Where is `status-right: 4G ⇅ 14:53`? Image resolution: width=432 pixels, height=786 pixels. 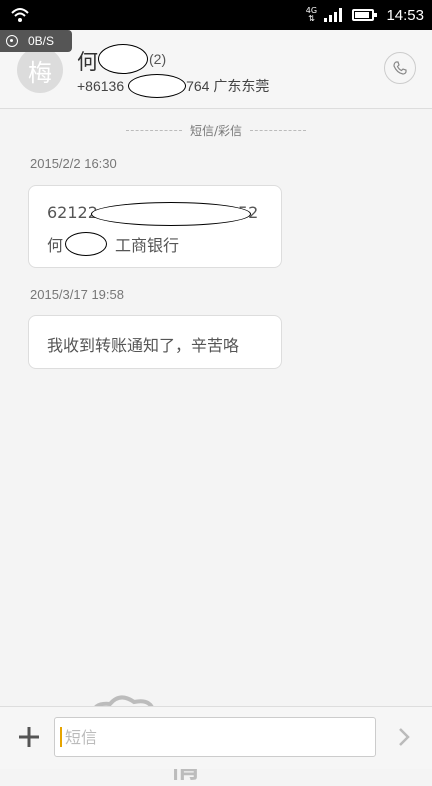 status-right: 4G ⇅ 14:53 is located at coordinates (364, 15).